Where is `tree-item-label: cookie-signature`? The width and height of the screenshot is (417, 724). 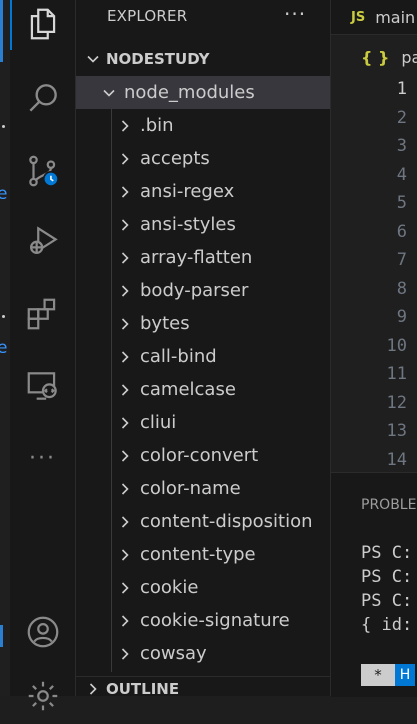
tree-item-label: cookie-signature is located at coordinates (215, 620).